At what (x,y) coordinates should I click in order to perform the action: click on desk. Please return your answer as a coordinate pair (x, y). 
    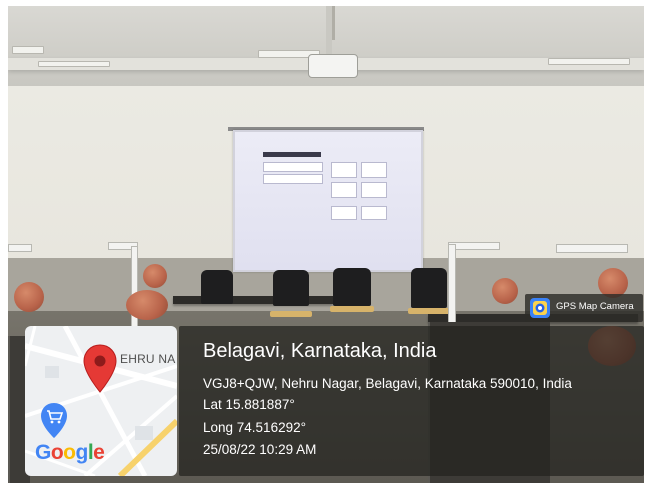
    Looking at the image, I should click on (253, 300).